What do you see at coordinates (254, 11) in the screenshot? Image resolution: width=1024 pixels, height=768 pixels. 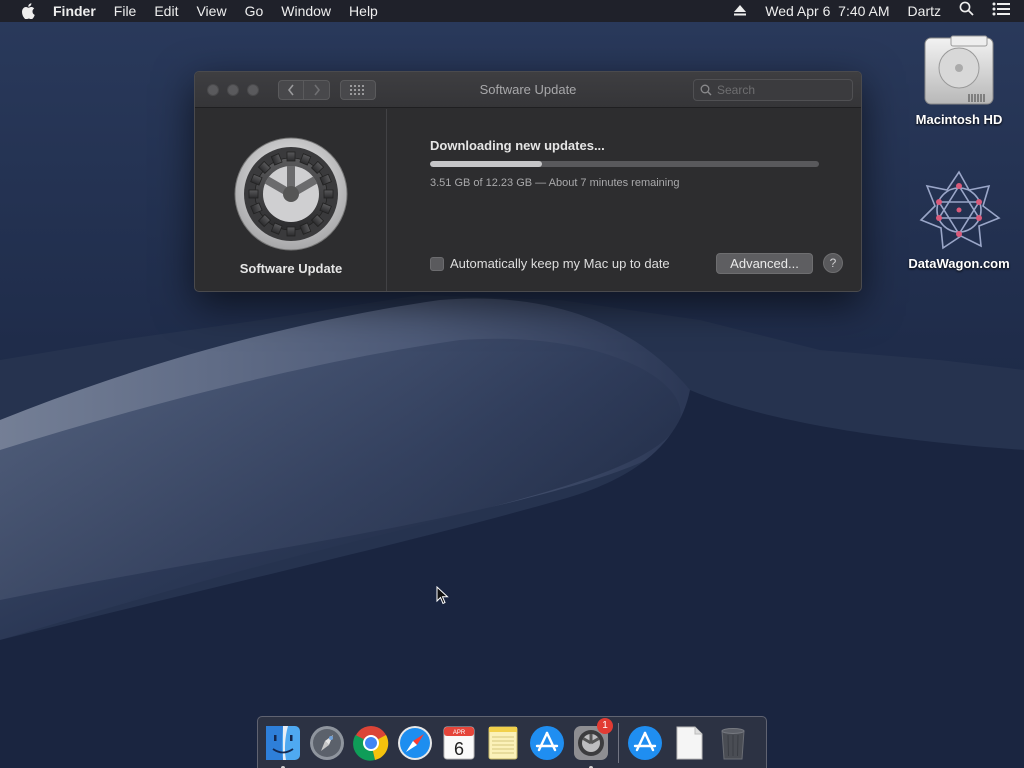 I see `menu-go: Go` at bounding box center [254, 11].